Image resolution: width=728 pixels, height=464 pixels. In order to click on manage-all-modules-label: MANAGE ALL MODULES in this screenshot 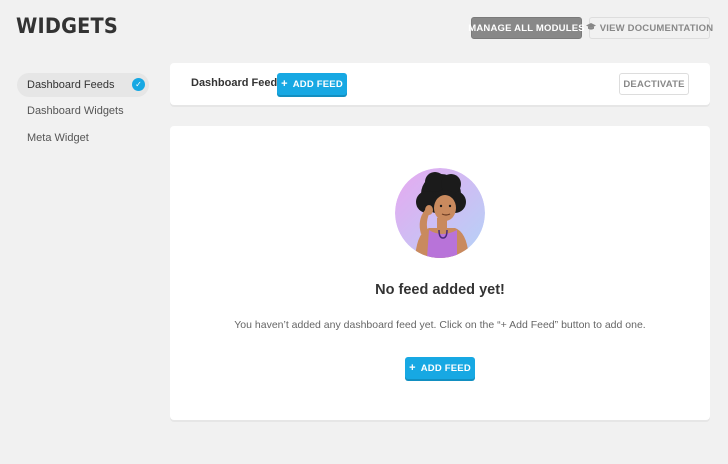, I will do `click(526, 28)`.